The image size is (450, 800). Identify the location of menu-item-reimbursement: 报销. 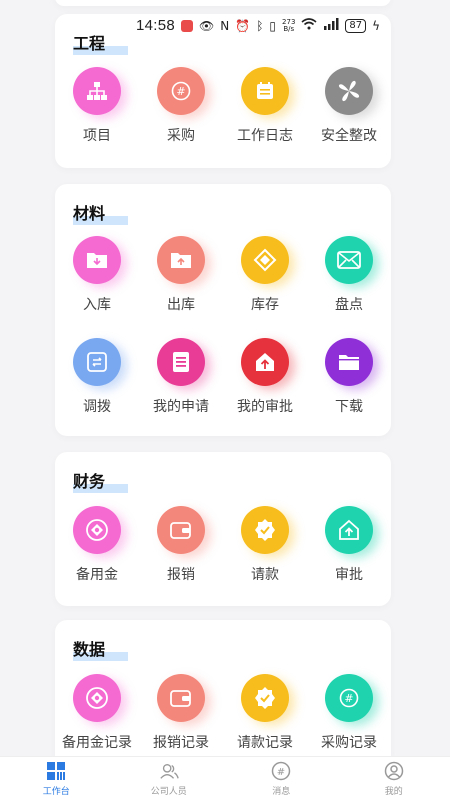
(181, 545).